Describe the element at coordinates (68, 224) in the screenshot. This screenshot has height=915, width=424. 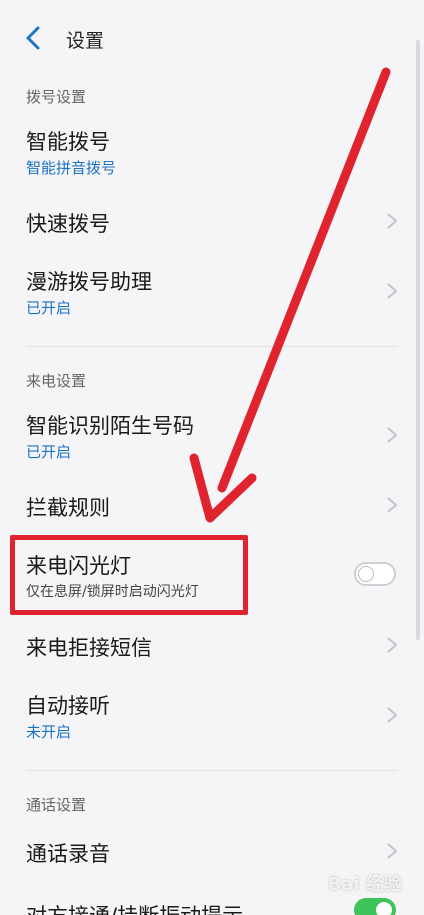
I see `setting-label: 快速拨号` at that location.